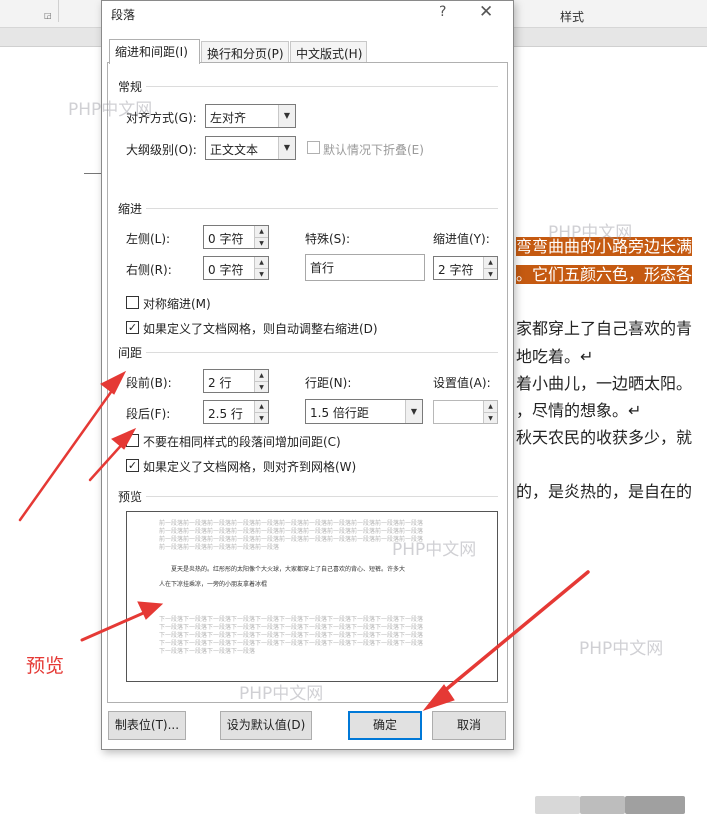 Image resolution: width=707 pixels, height=832 pixels. Describe the element at coordinates (45, 666) in the screenshot. I see `annotation-label: 预览` at that location.